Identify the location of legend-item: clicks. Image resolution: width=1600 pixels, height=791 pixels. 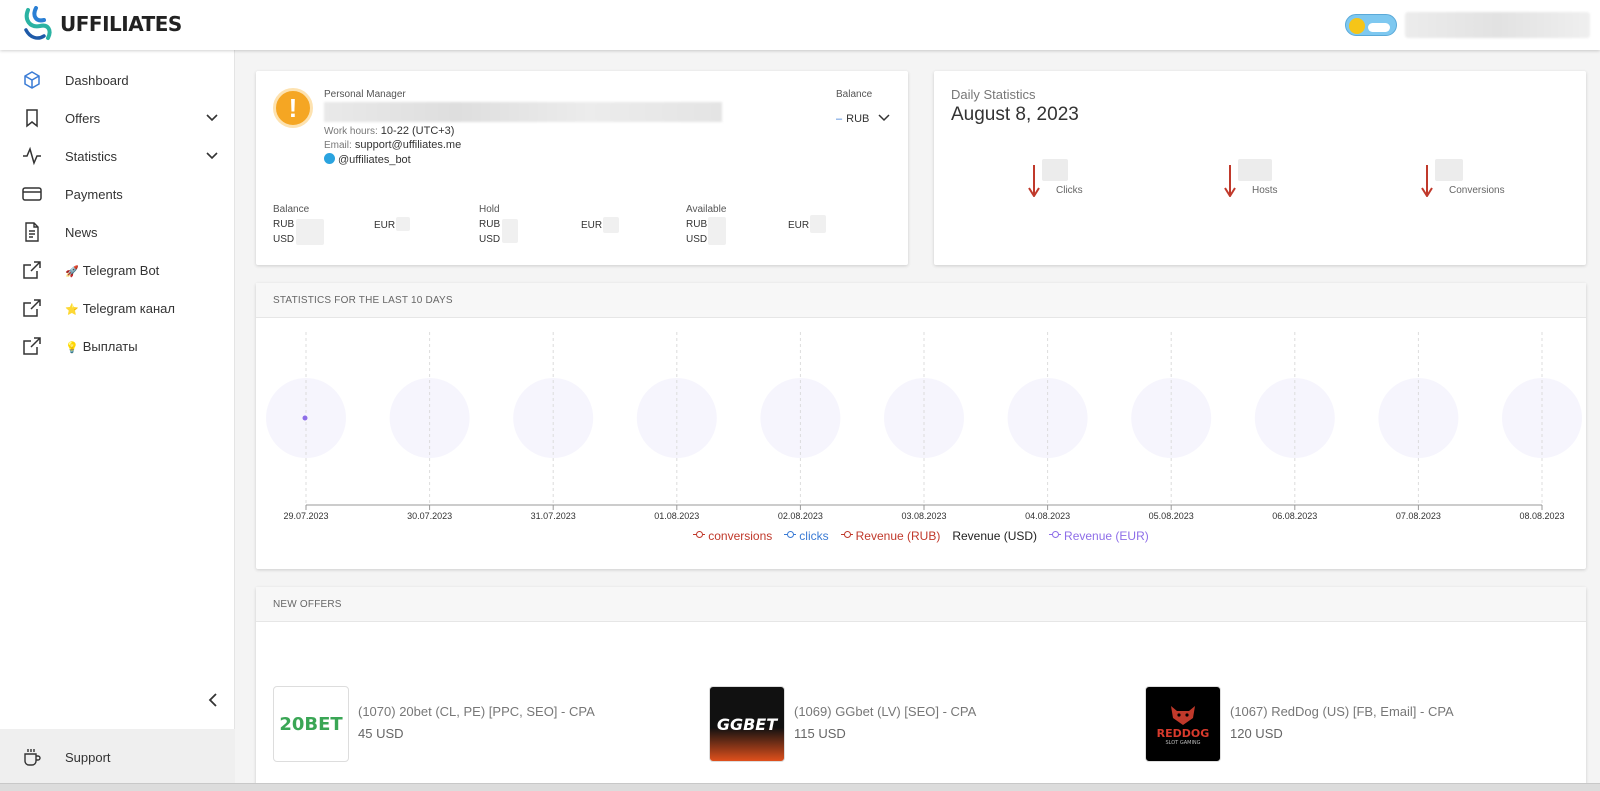
(806, 536).